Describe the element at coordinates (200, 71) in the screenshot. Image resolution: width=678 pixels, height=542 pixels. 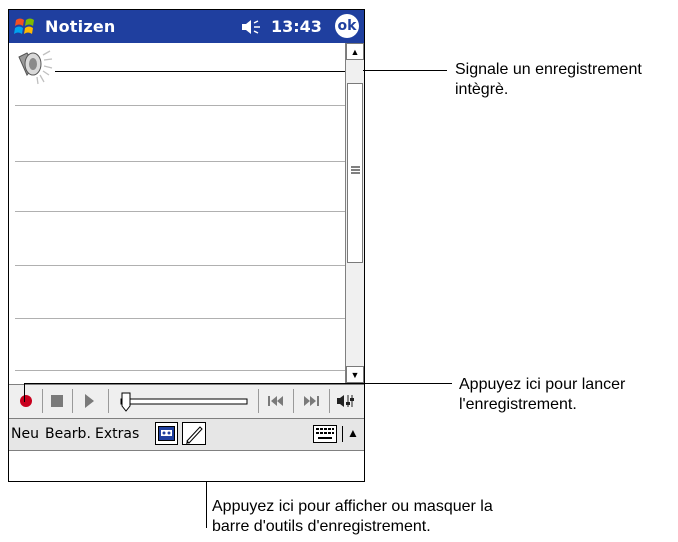
I see `recording-callout-marker` at that location.